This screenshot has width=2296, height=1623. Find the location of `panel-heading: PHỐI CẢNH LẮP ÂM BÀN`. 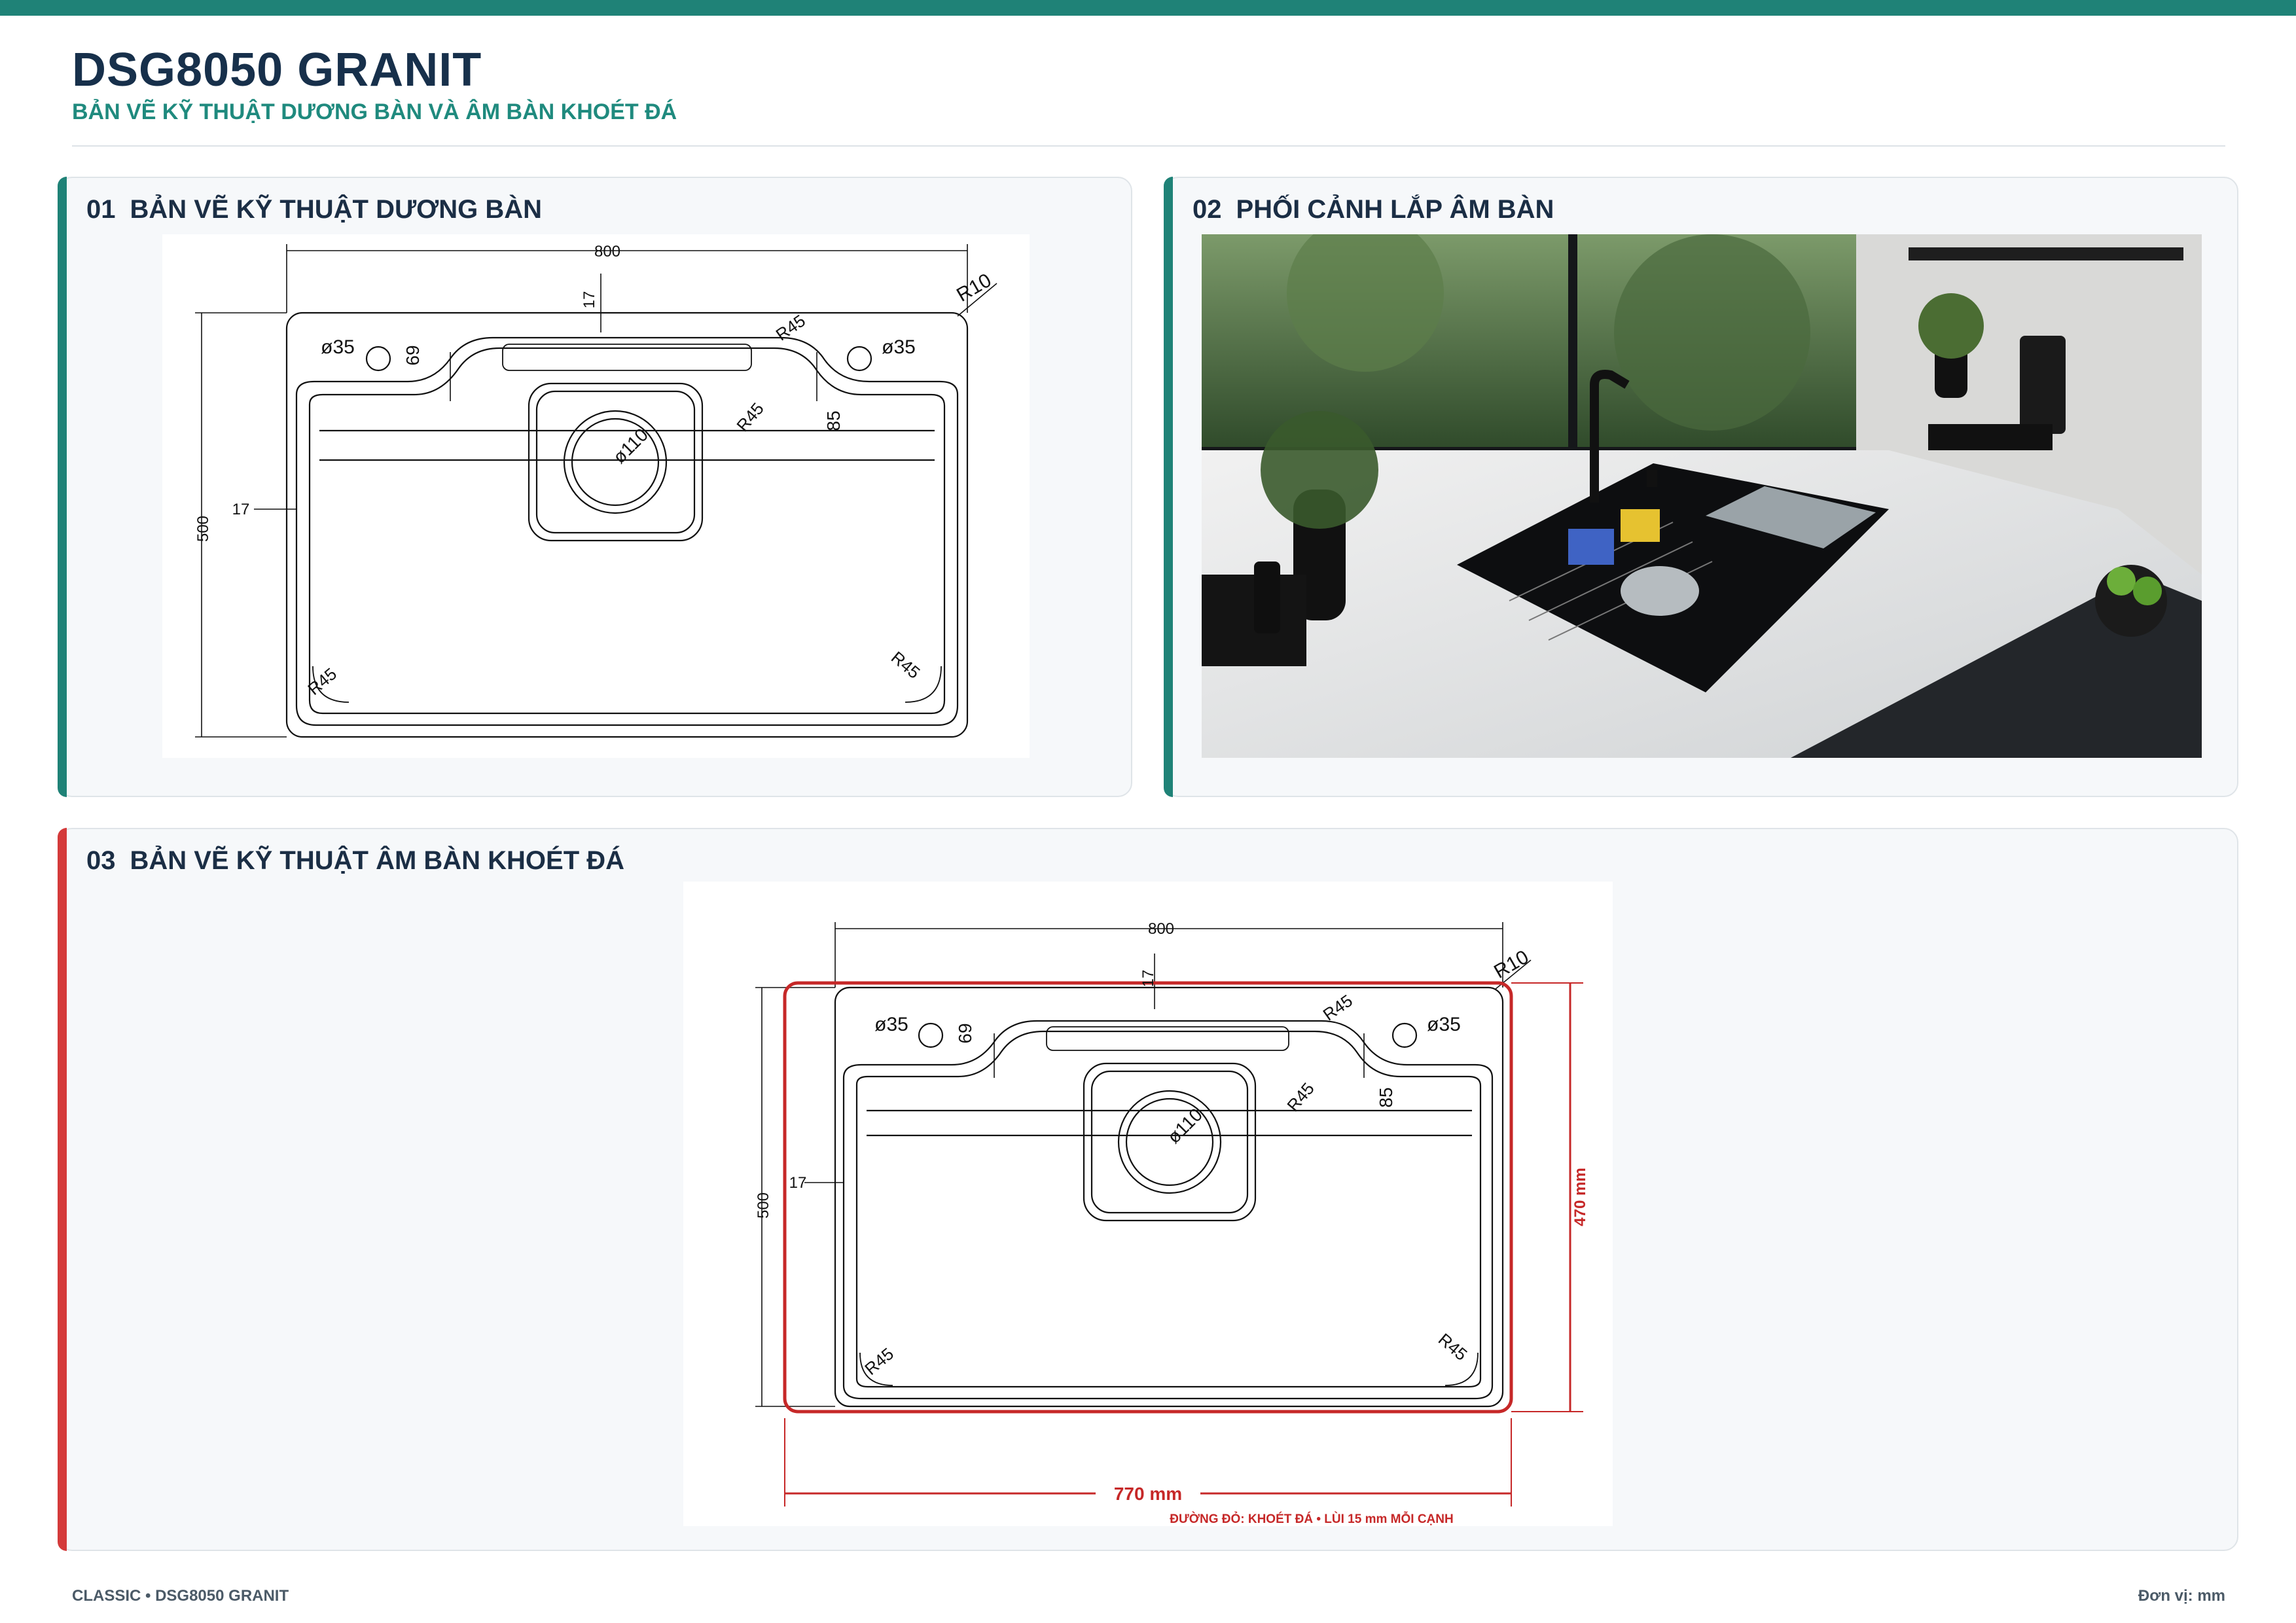

panel-heading: PHỐI CẢNH LẮP ÂM BÀN is located at coordinates (1395, 210).